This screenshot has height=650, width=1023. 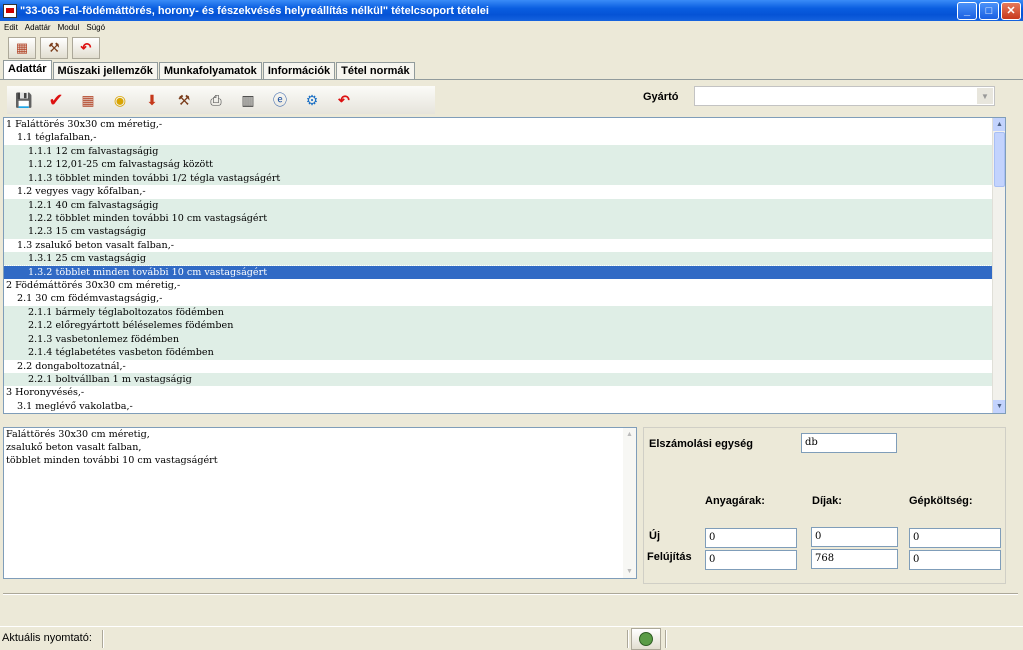 I want to click on tree-row: 1.1.1 12 cm falvastagságig, so click(x=498, y=151).